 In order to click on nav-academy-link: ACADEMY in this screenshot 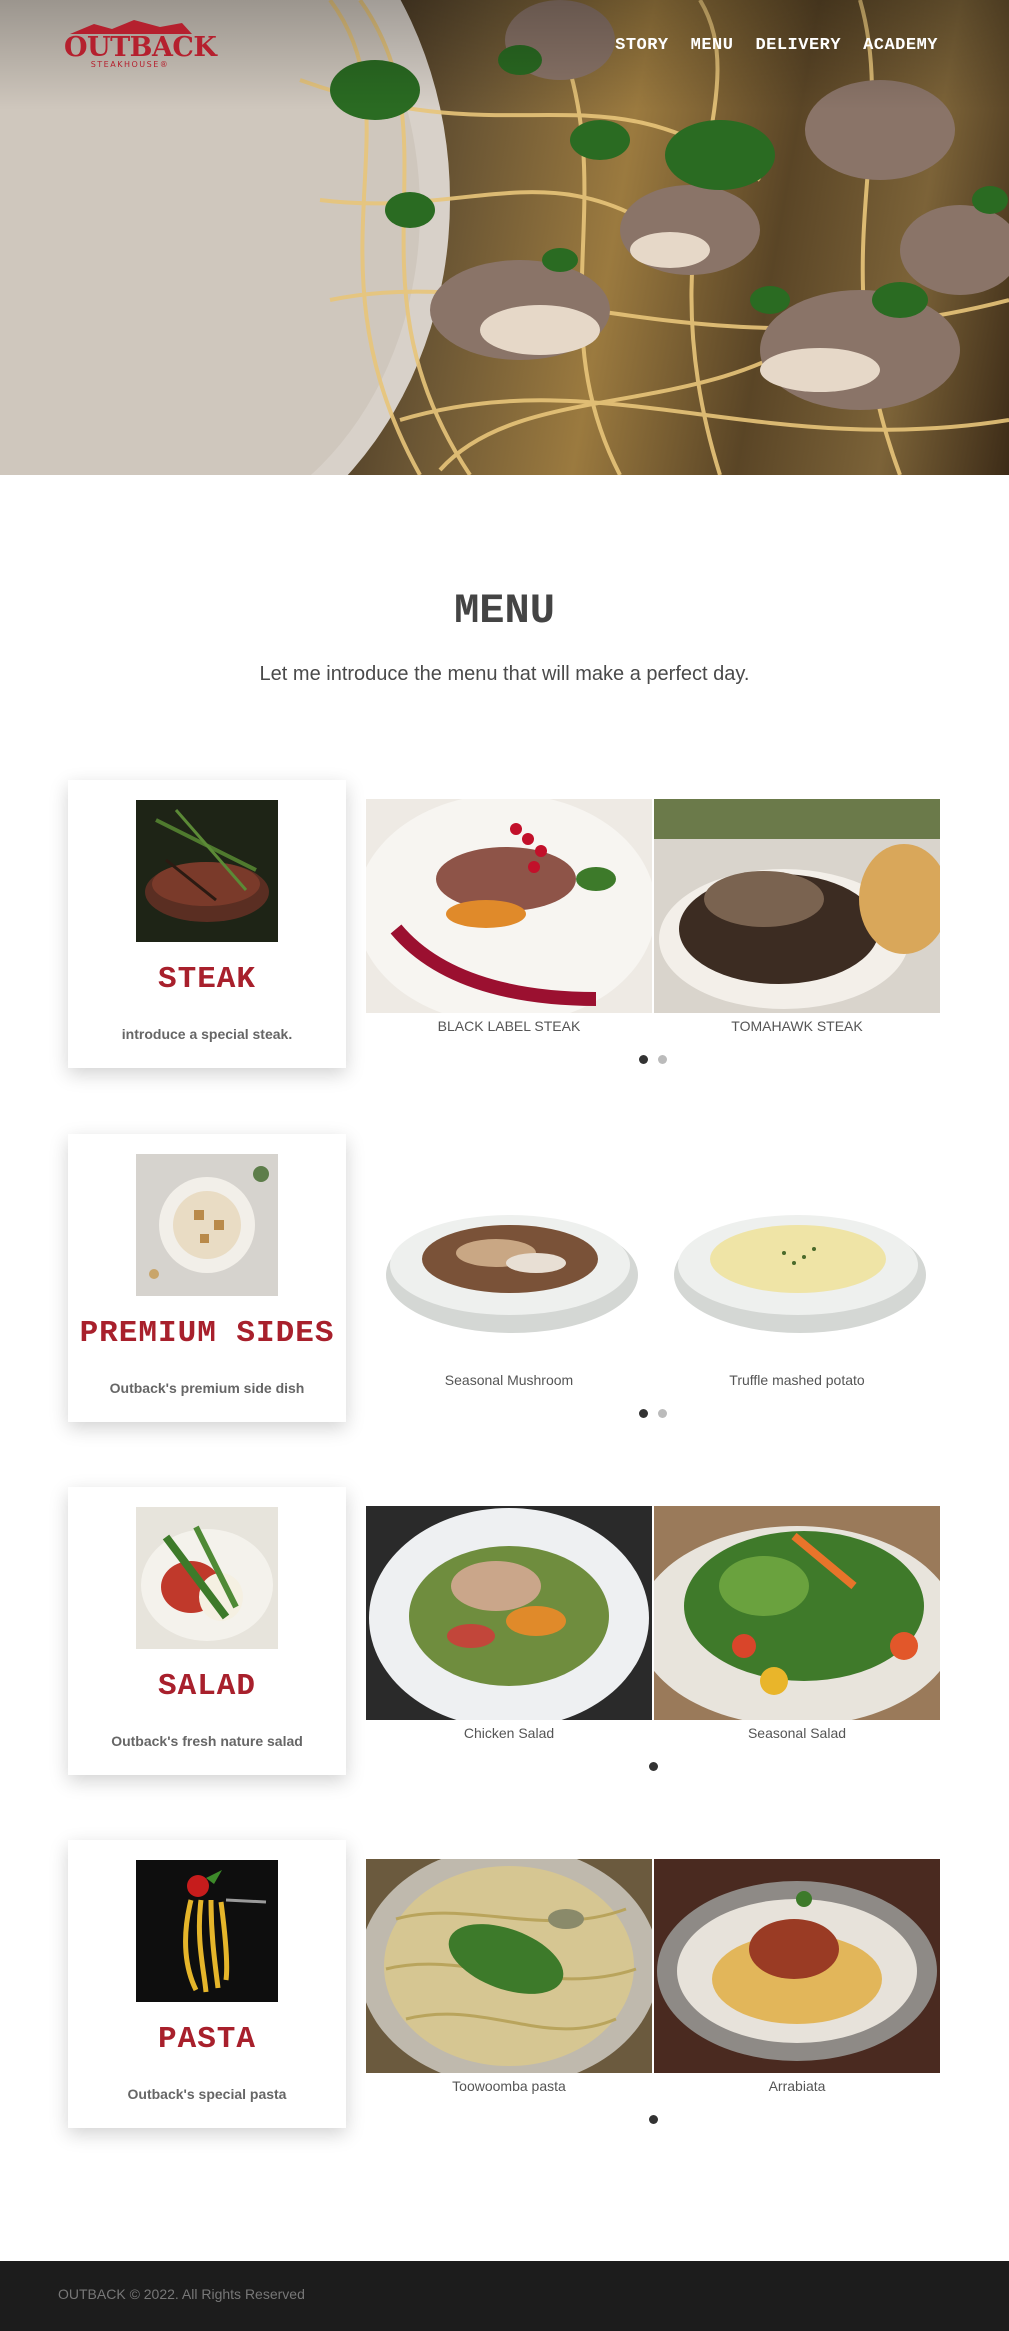, I will do `click(900, 45)`.